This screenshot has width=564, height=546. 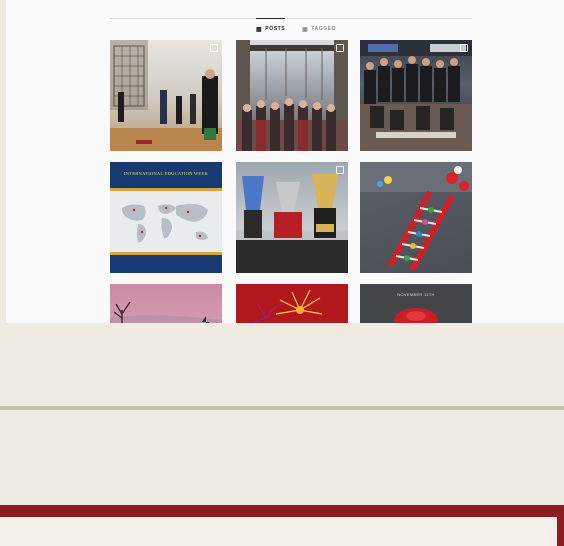 I want to click on post-image-gate-group, so click(x=292, y=95).